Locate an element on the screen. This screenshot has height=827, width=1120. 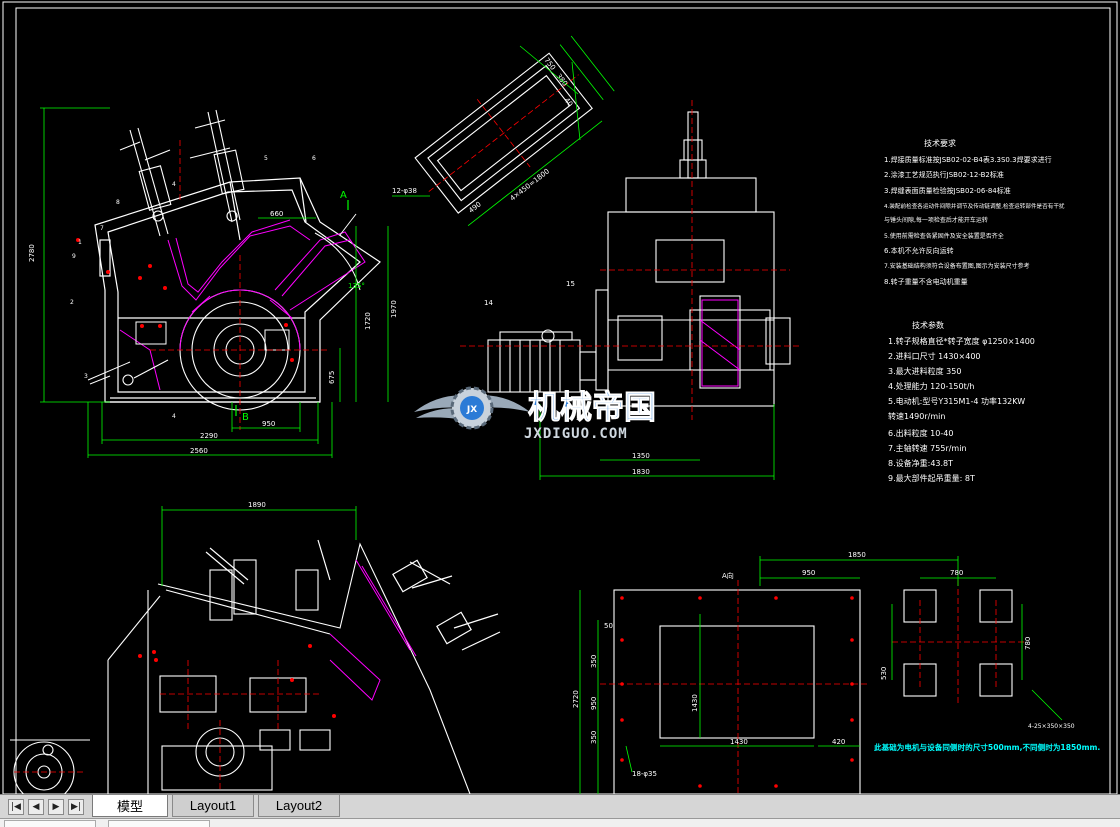
svg-text: 14 is located at coordinates (488, 303).